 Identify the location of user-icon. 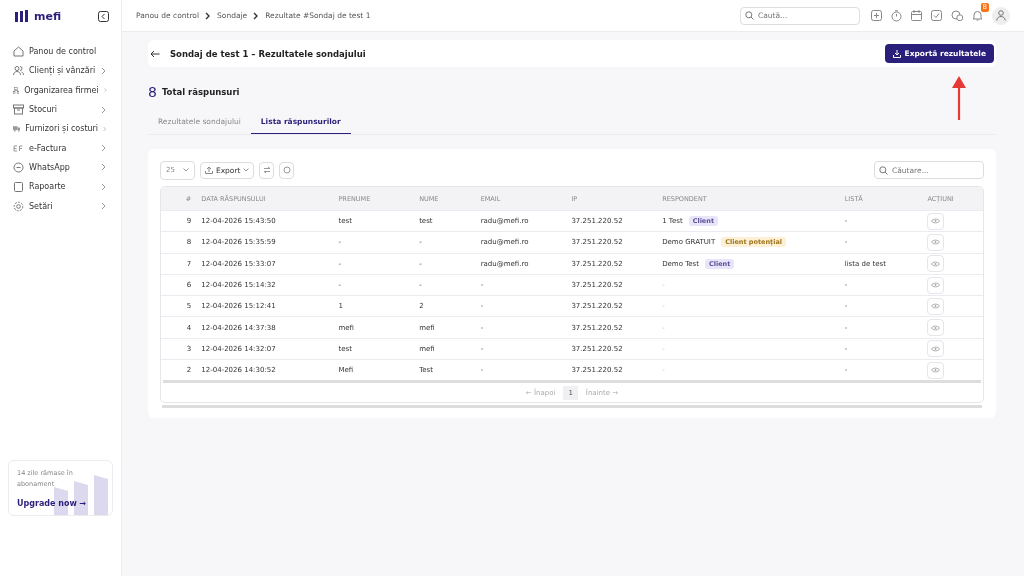
(1001, 15).